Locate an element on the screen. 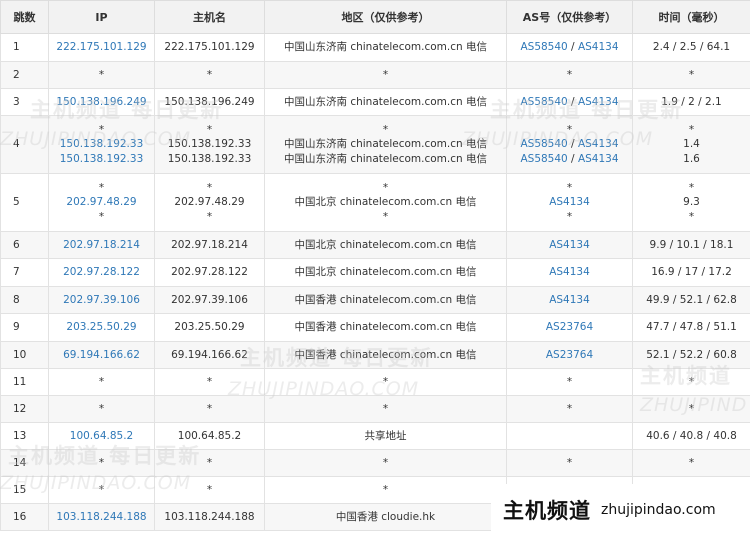 Image resolution: width=750 pixels, height=535 pixels. hop-number-cell: 3 is located at coordinates (24, 102).